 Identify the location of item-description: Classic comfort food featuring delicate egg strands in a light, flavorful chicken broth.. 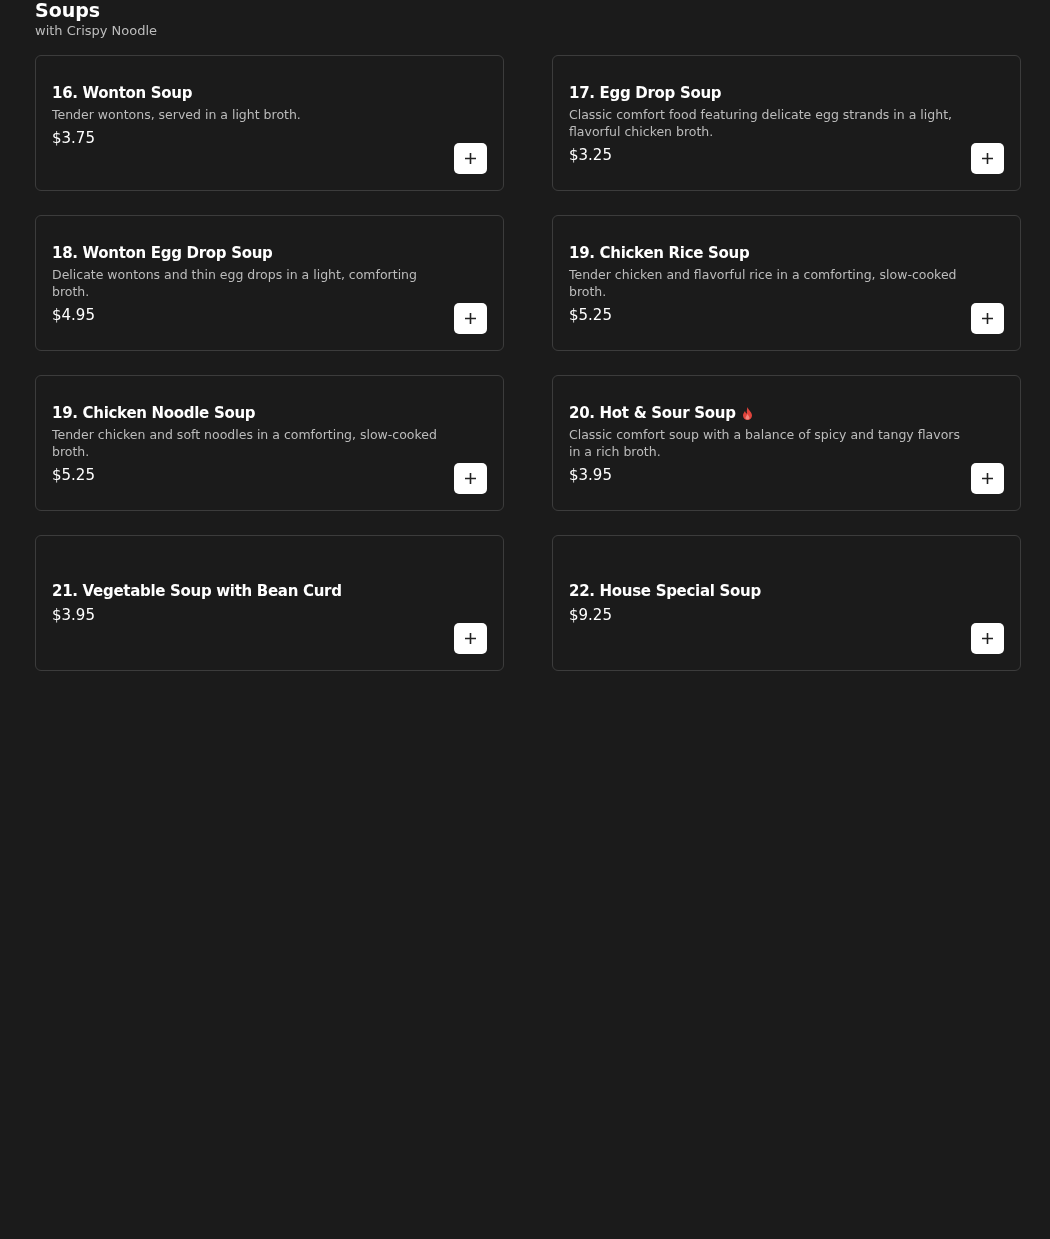
(761, 123).